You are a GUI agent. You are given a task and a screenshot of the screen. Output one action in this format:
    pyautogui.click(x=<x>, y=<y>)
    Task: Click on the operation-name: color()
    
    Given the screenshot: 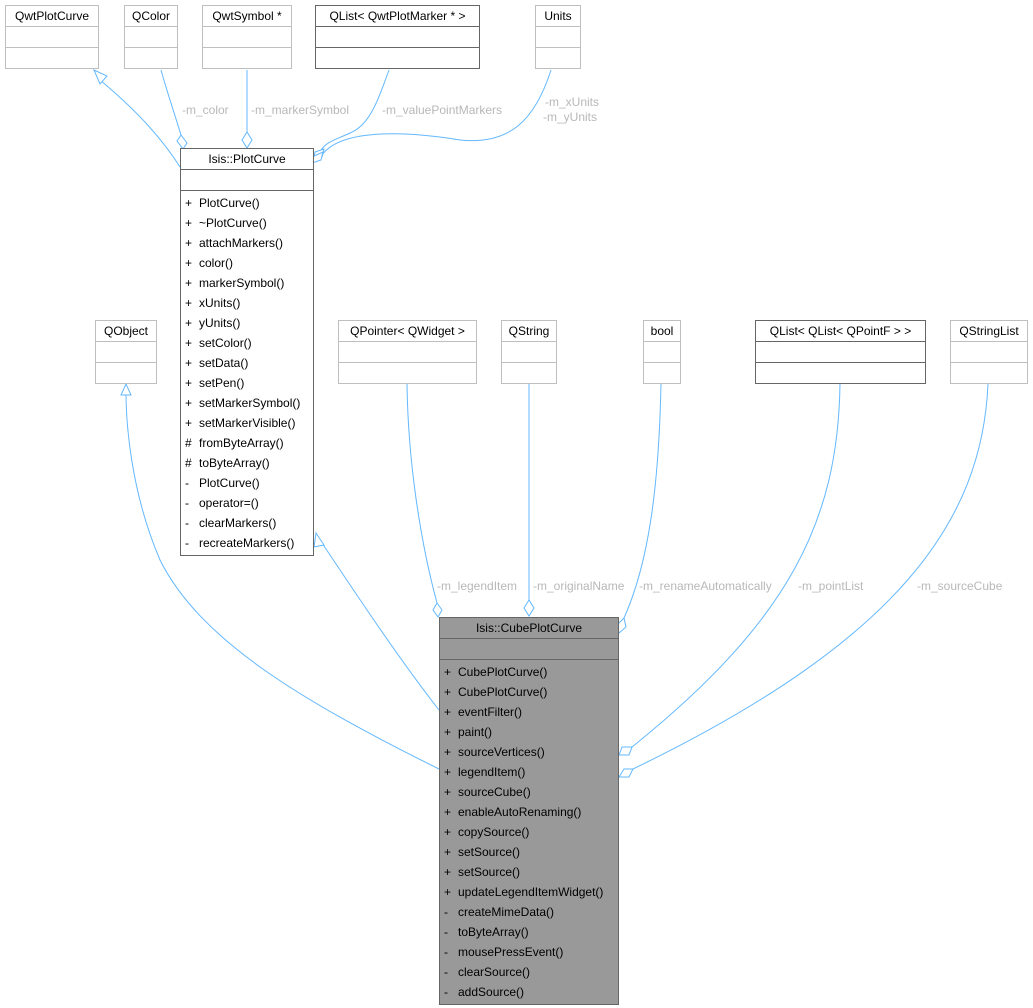 What is the action you would take?
    pyautogui.click(x=216, y=263)
    